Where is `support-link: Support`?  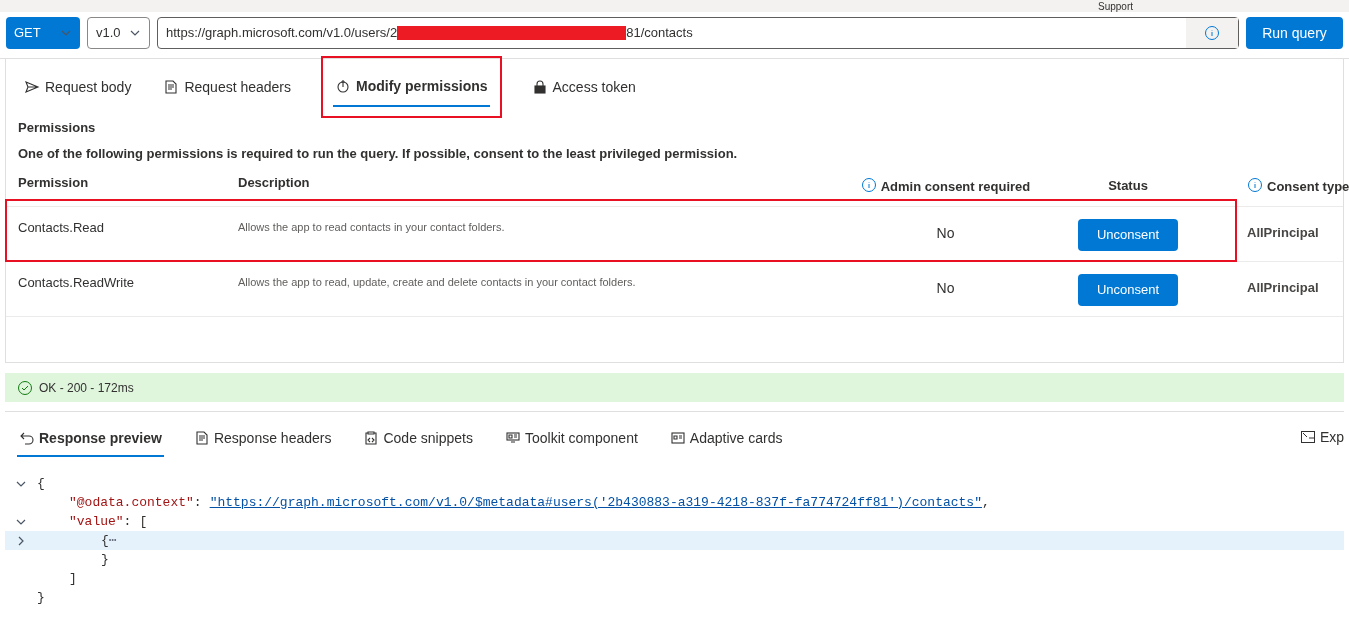
support-link: Support is located at coordinates (1115, 6).